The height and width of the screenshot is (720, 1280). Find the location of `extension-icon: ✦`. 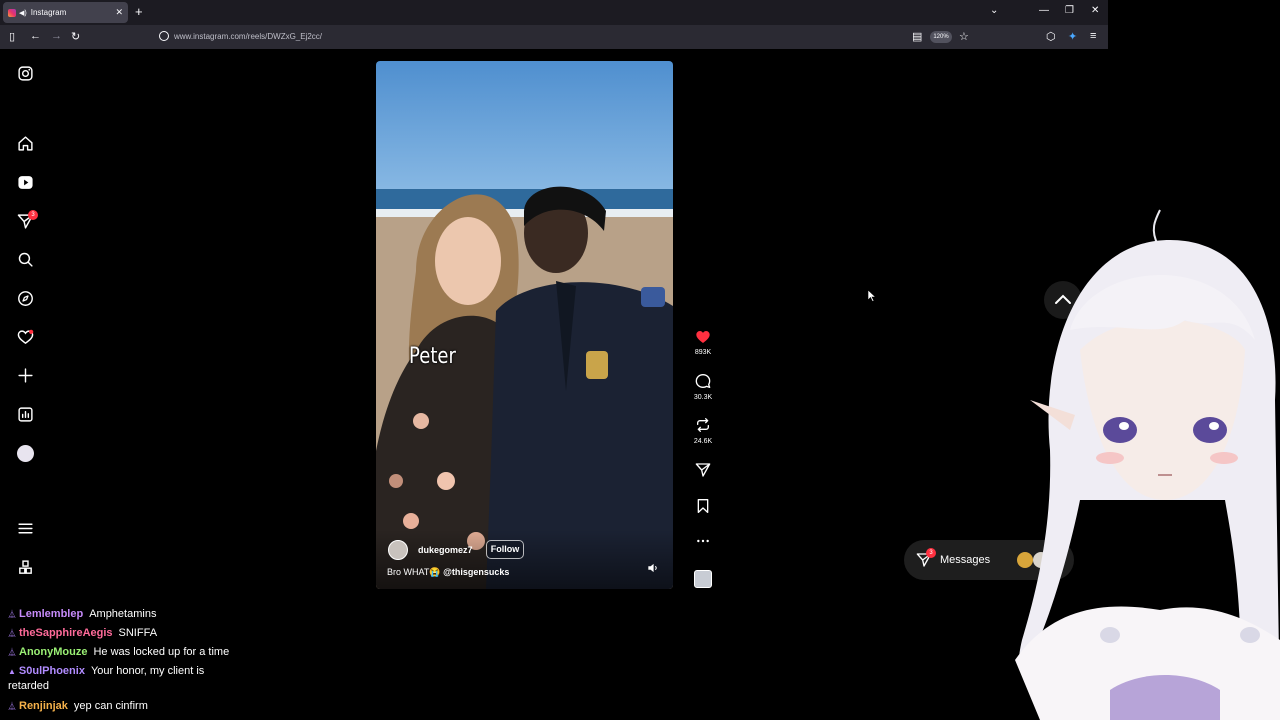

extension-icon: ✦ is located at coordinates (1072, 36).